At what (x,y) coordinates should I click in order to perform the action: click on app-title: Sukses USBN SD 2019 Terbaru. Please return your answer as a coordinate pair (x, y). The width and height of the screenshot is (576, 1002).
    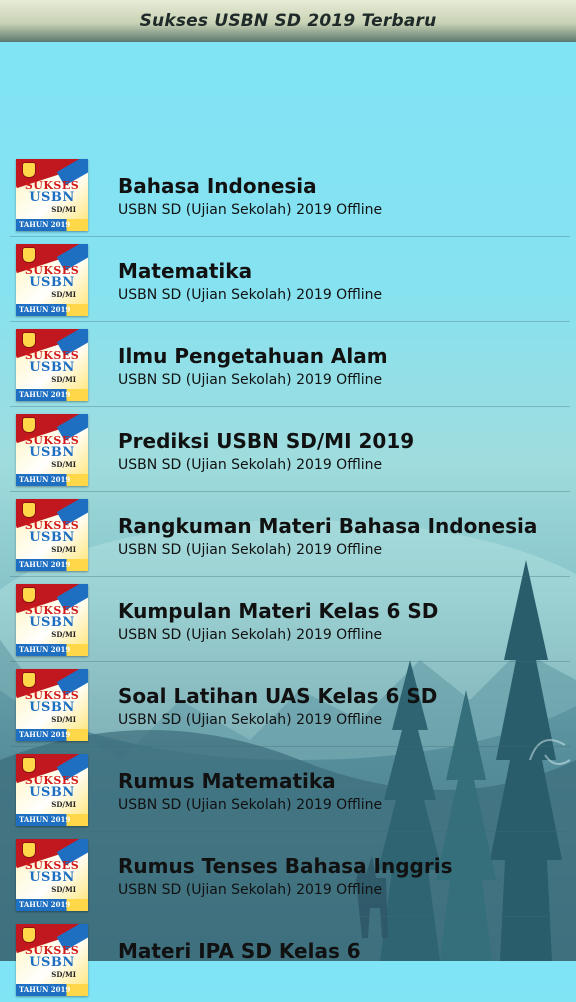
    Looking at the image, I should click on (288, 21).